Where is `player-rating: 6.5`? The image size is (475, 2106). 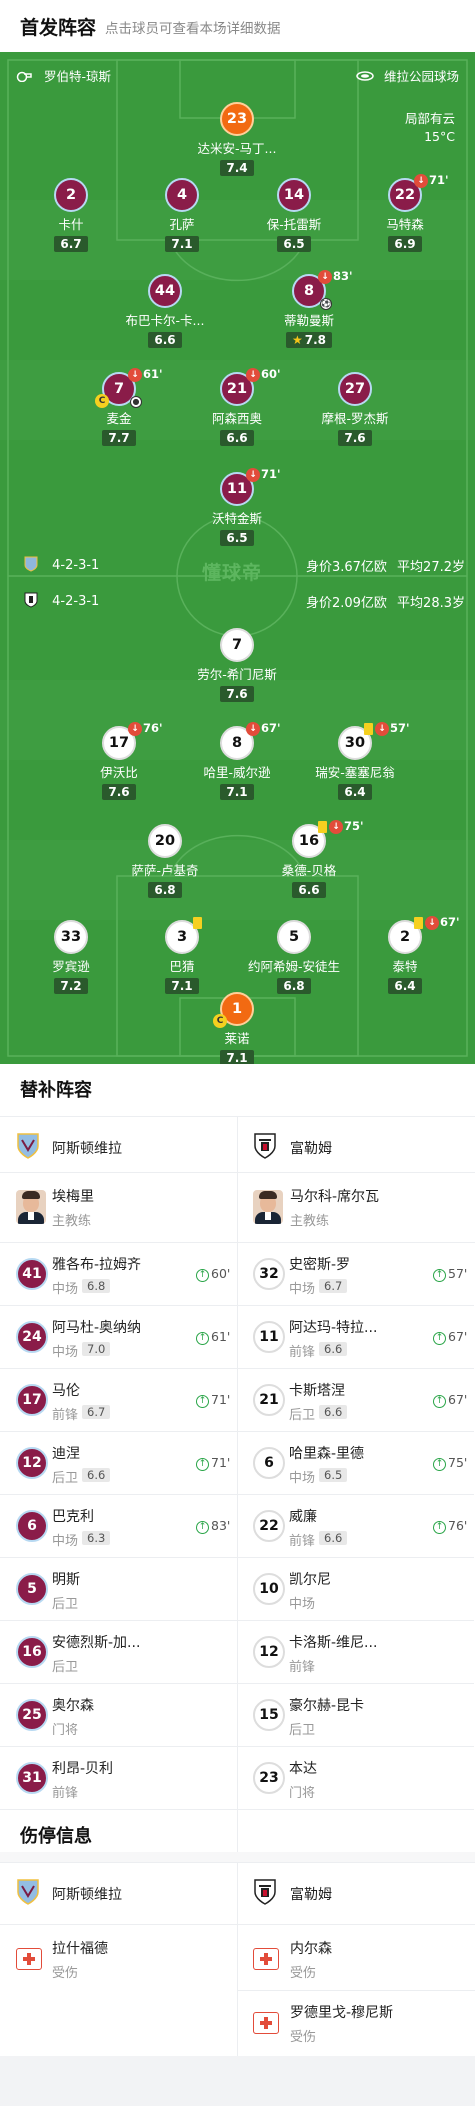
player-rating: 6.5 is located at coordinates (237, 538).